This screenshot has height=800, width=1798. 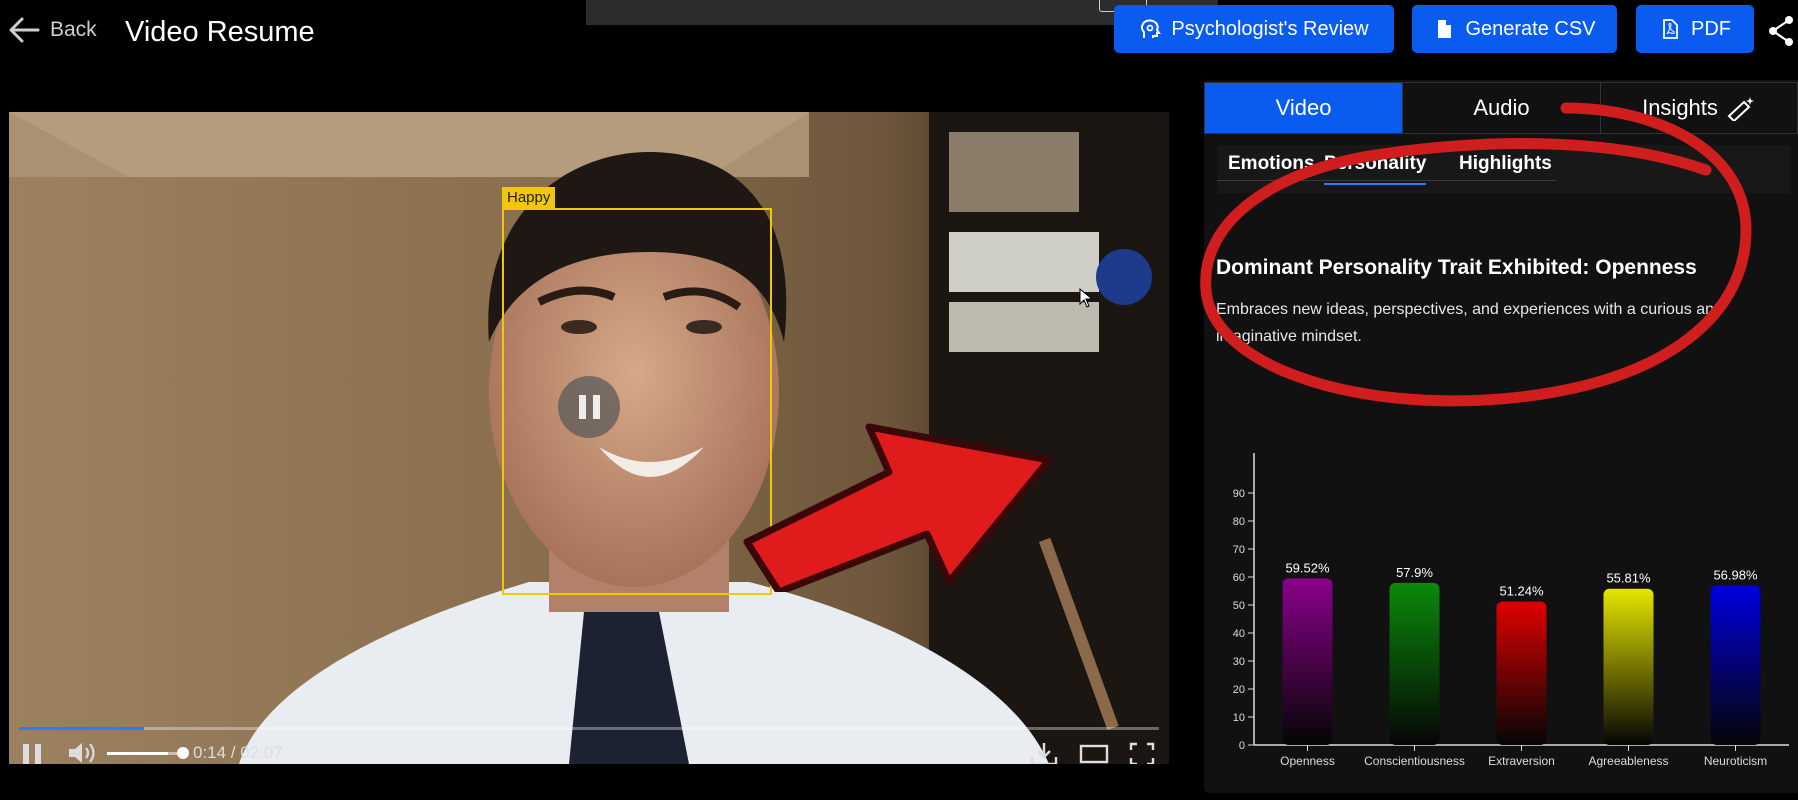 I want to click on y-tick-label: 0, so click(x=1242, y=746).